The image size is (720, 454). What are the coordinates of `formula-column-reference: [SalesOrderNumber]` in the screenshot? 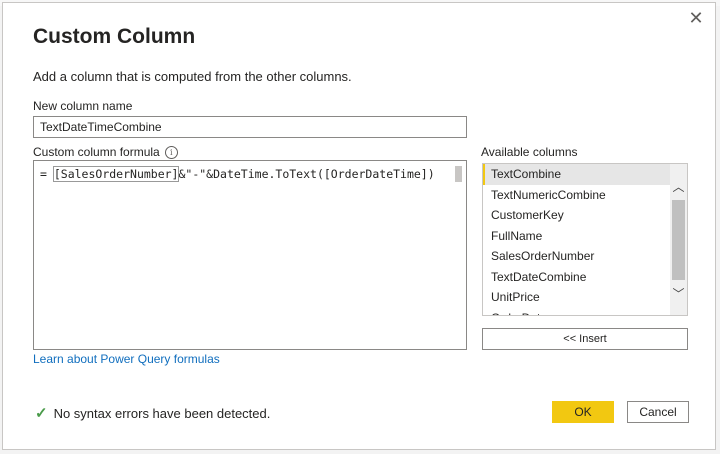 It's located at (116, 174).